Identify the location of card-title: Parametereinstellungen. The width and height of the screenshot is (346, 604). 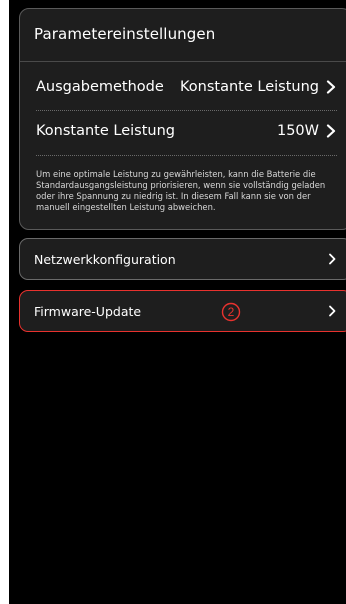
(125, 34).